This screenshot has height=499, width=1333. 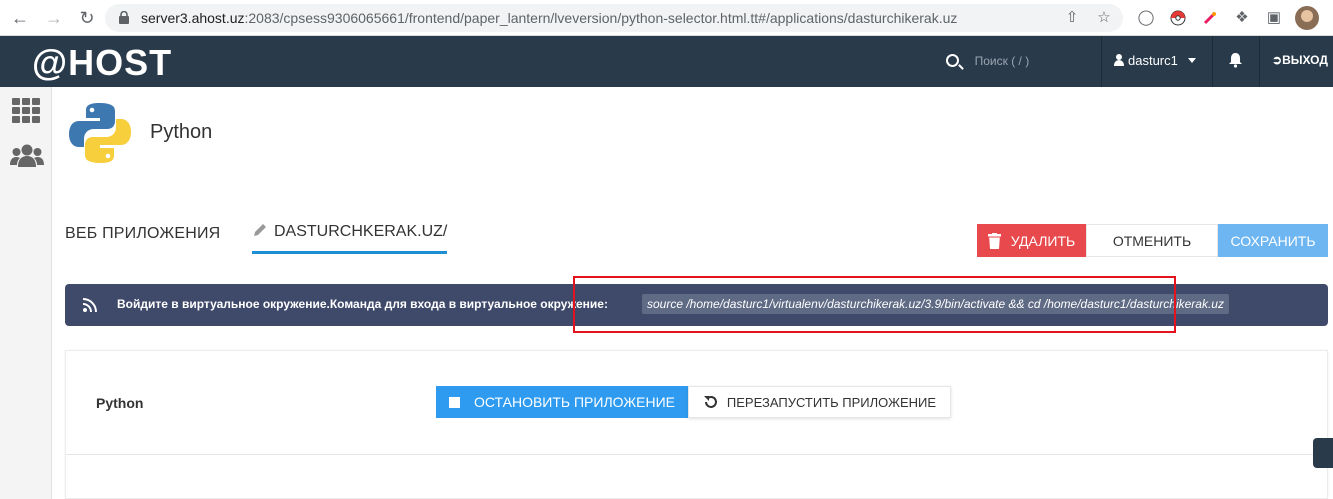 I want to click on restart-icon, so click(x=710, y=402).